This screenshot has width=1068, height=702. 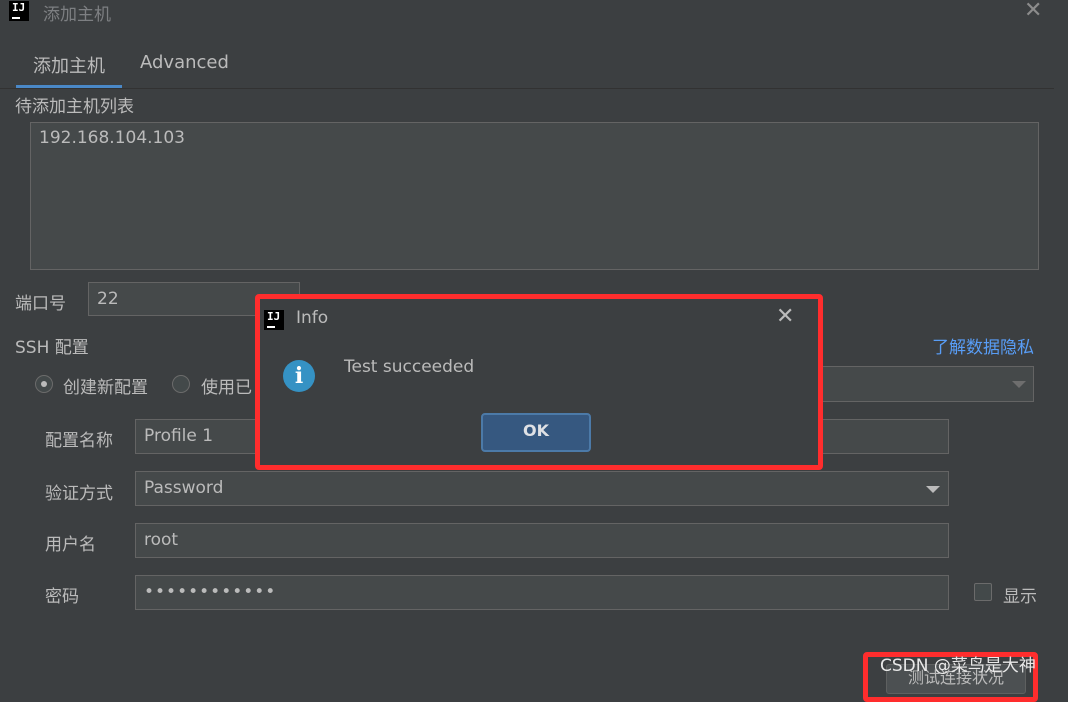 I want to click on username-value: root, so click(x=161, y=540).